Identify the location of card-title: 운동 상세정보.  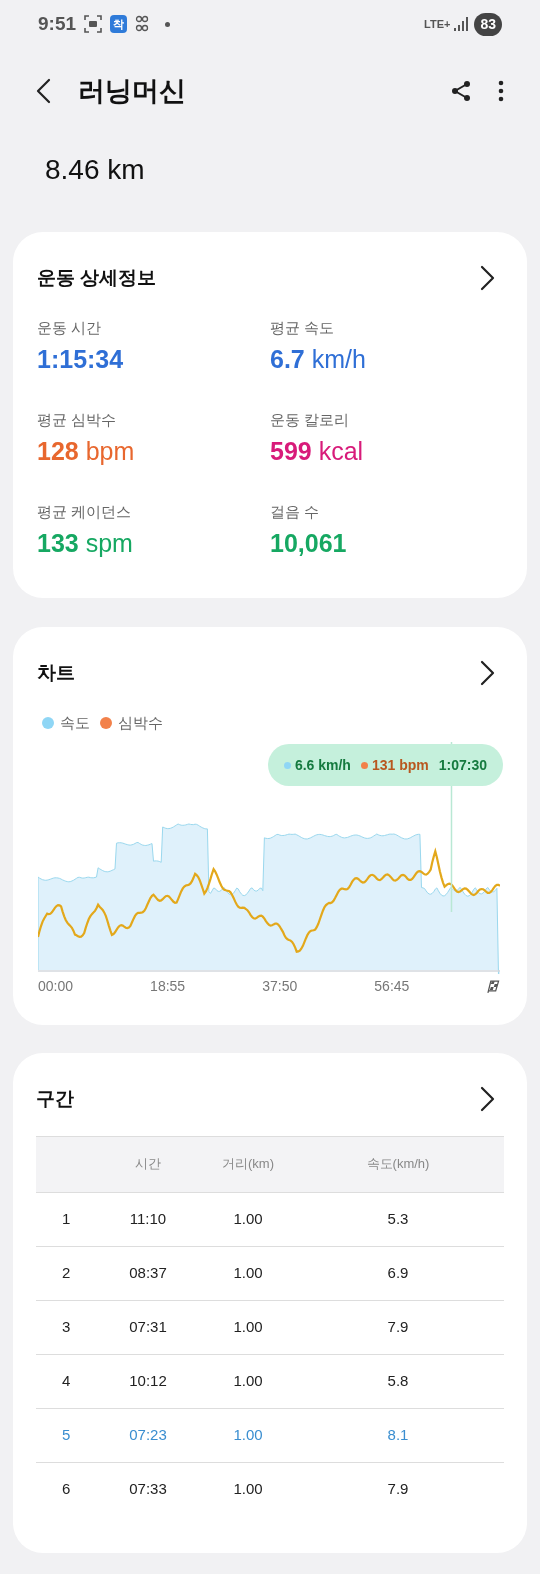
(97, 278).